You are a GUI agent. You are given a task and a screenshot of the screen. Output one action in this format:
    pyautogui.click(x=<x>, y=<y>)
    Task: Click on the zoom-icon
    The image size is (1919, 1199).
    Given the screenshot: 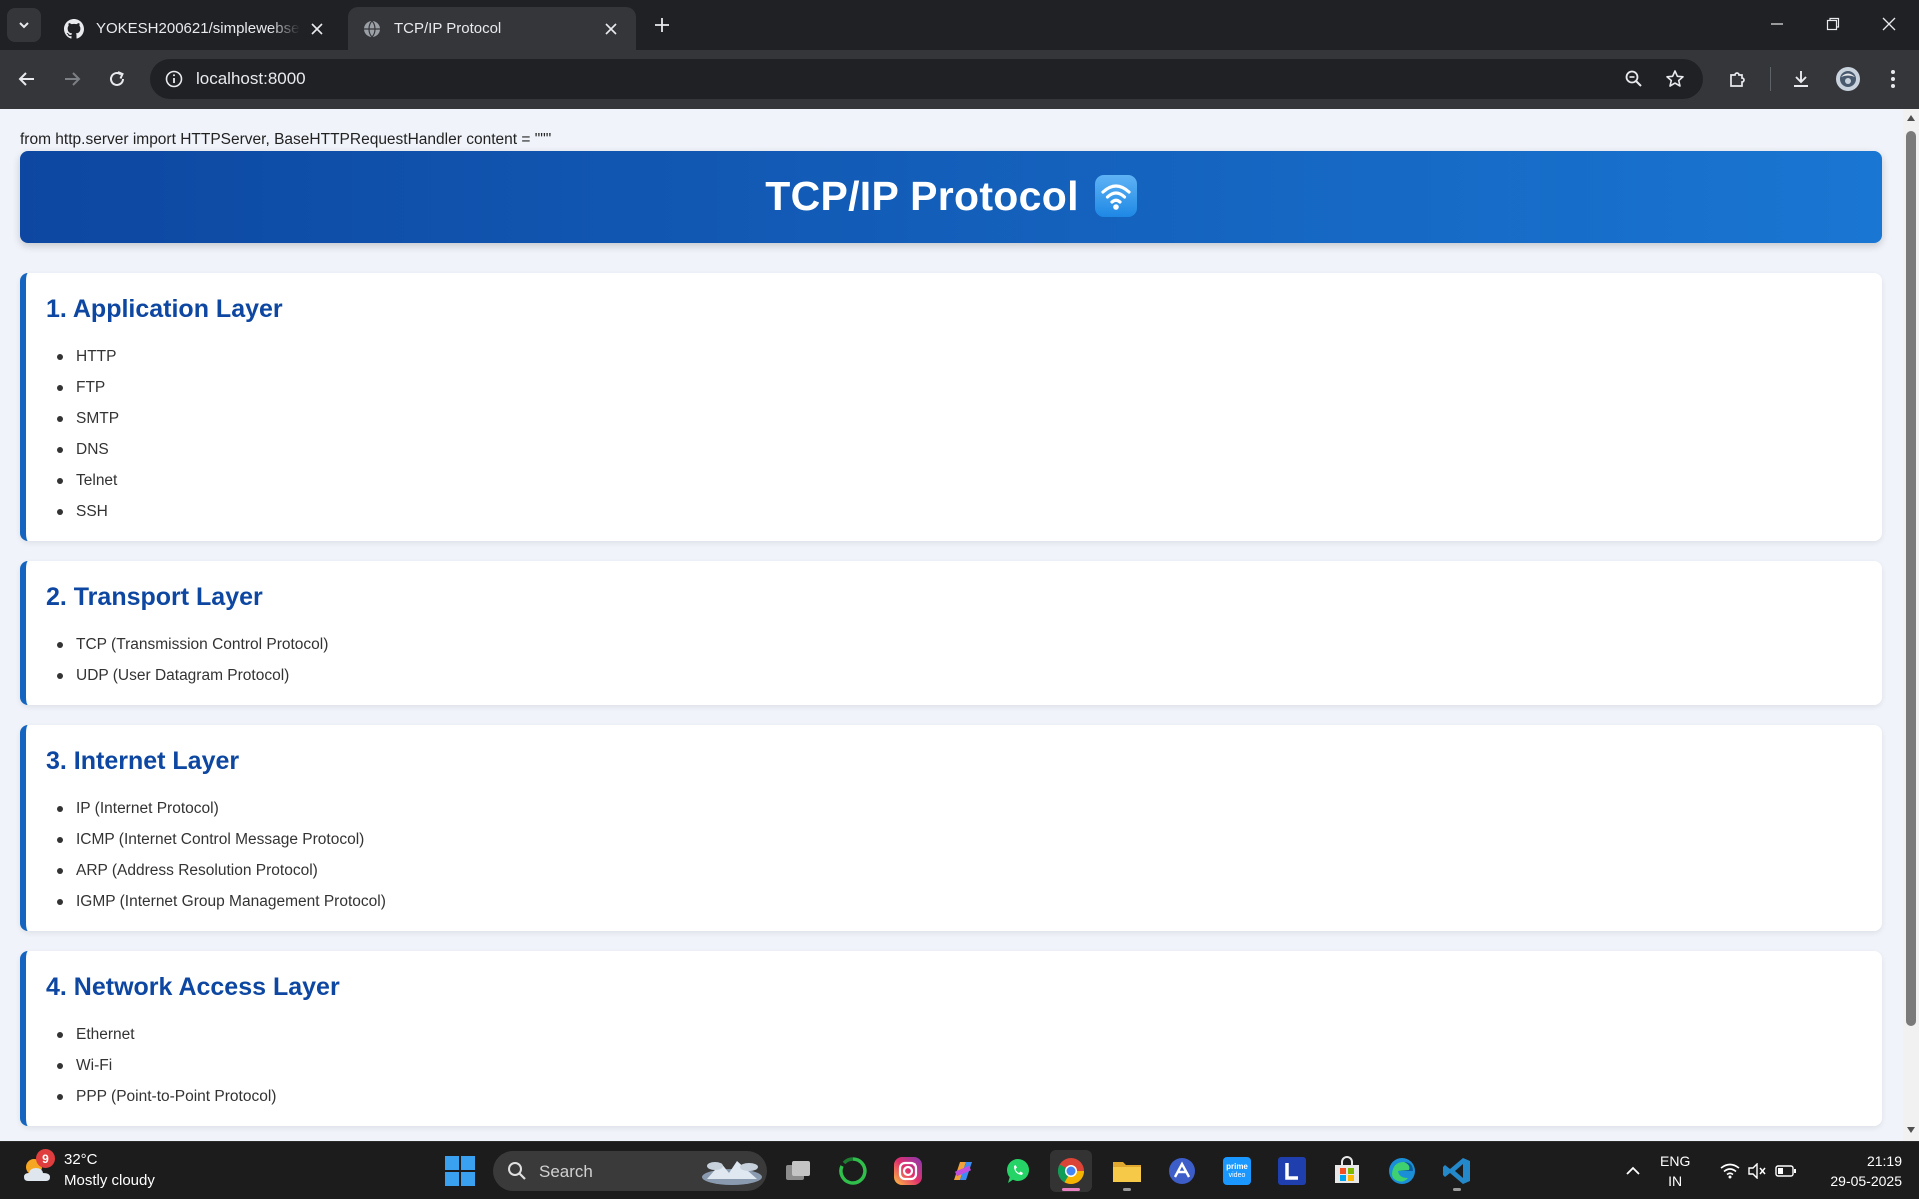 What is the action you would take?
    pyautogui.click(x=1634, y=79)
    